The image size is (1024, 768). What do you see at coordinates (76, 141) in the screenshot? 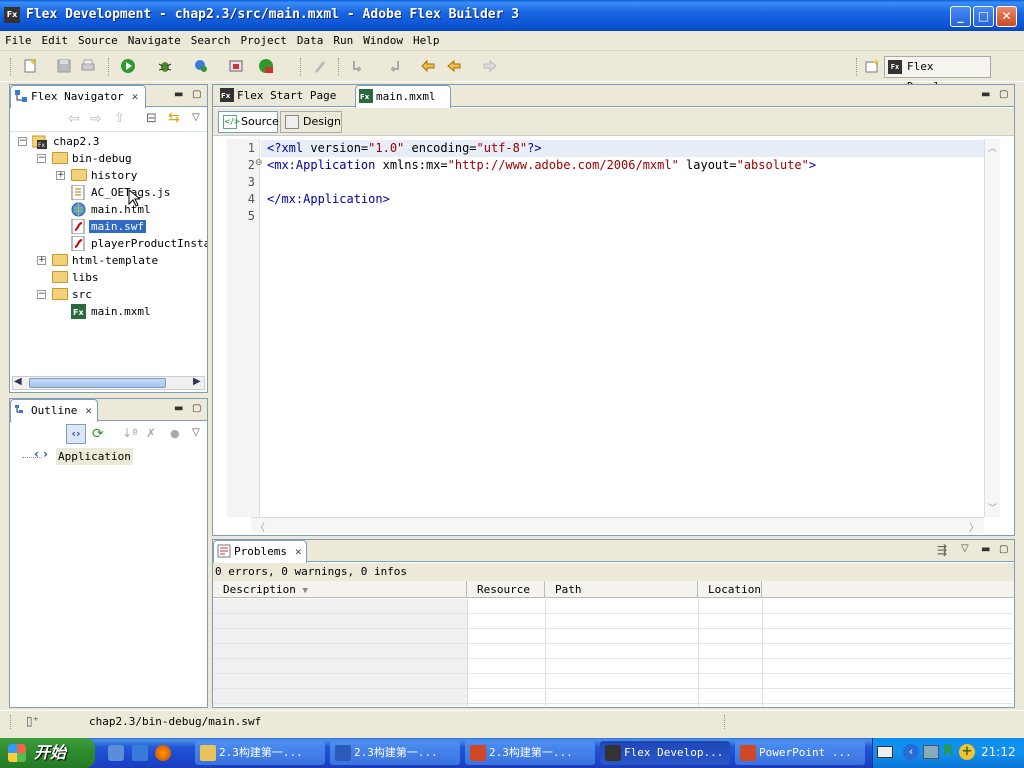
I see `tree-item-project: chap2.3` at bounding box center [76, 141].